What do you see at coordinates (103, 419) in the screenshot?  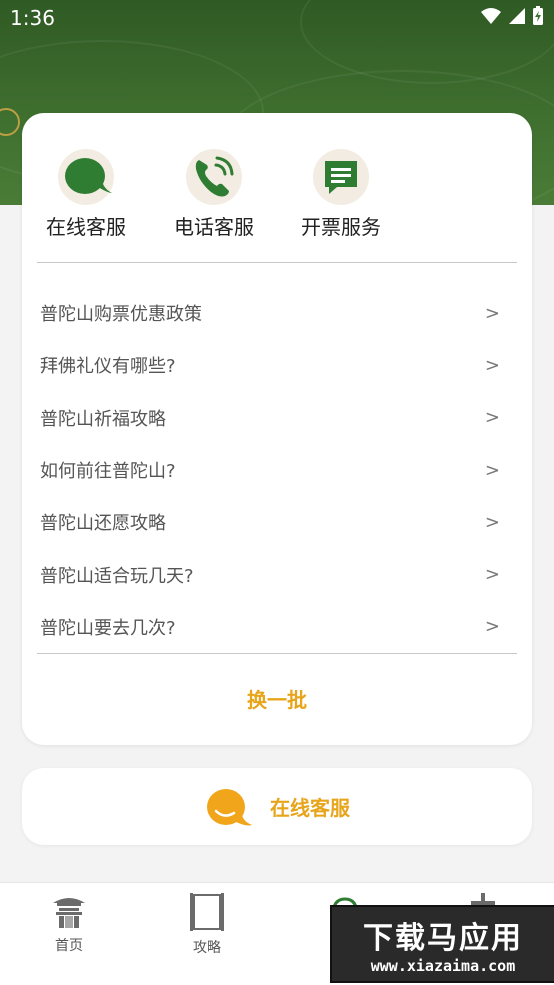 I see `faq-question: 普陀山祈福攻略` at bounding box center [103, 419].